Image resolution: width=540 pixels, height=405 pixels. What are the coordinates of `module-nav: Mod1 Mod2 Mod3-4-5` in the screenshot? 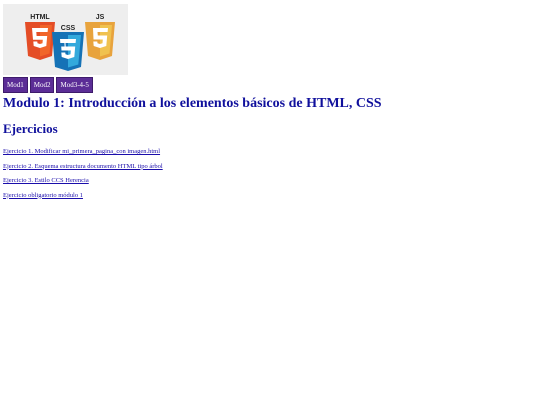 It's located at (48, 85).